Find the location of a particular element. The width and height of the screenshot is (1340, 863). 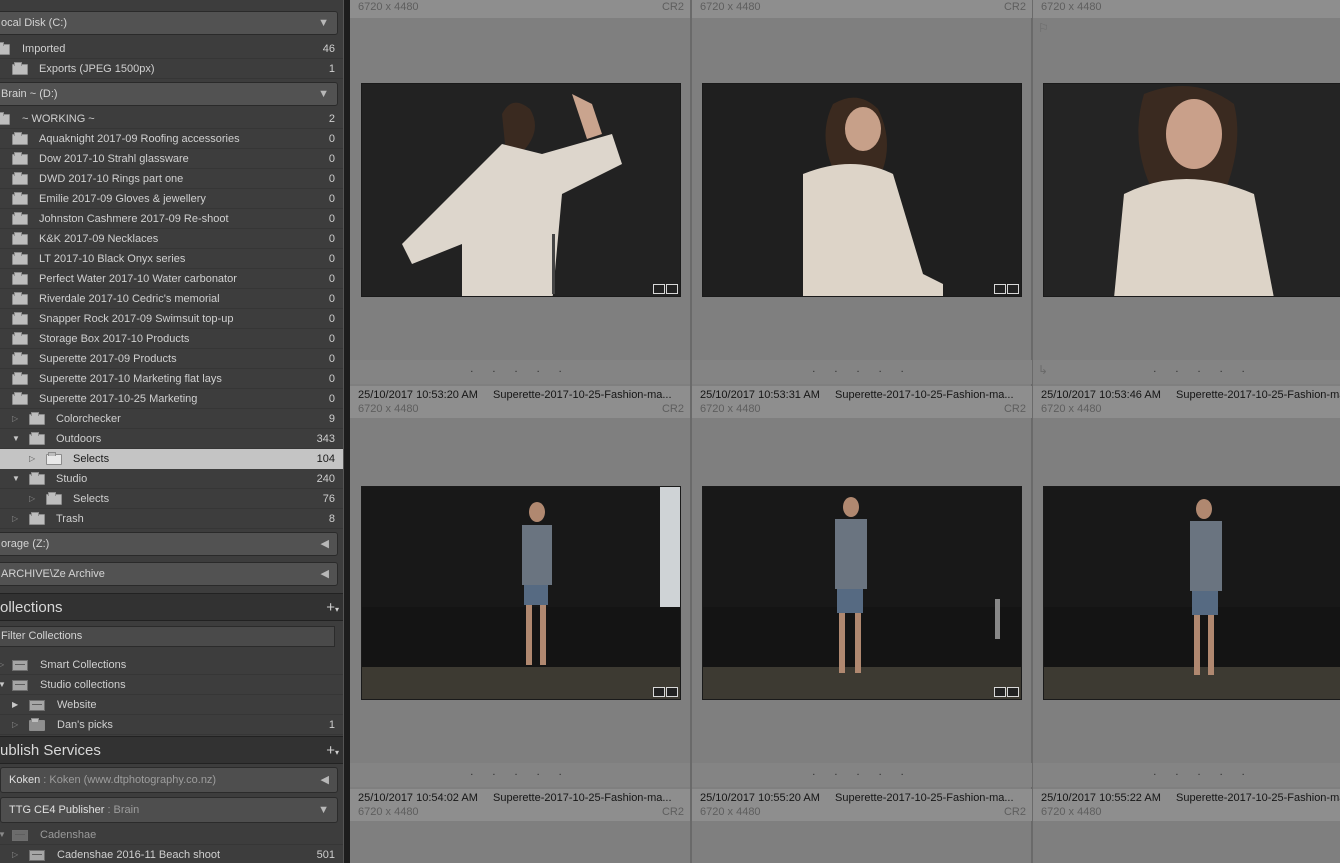

folder-row: Snapper Rock 2017-09 Swimsuit top-up 0 is located at coordinates (171, 319).